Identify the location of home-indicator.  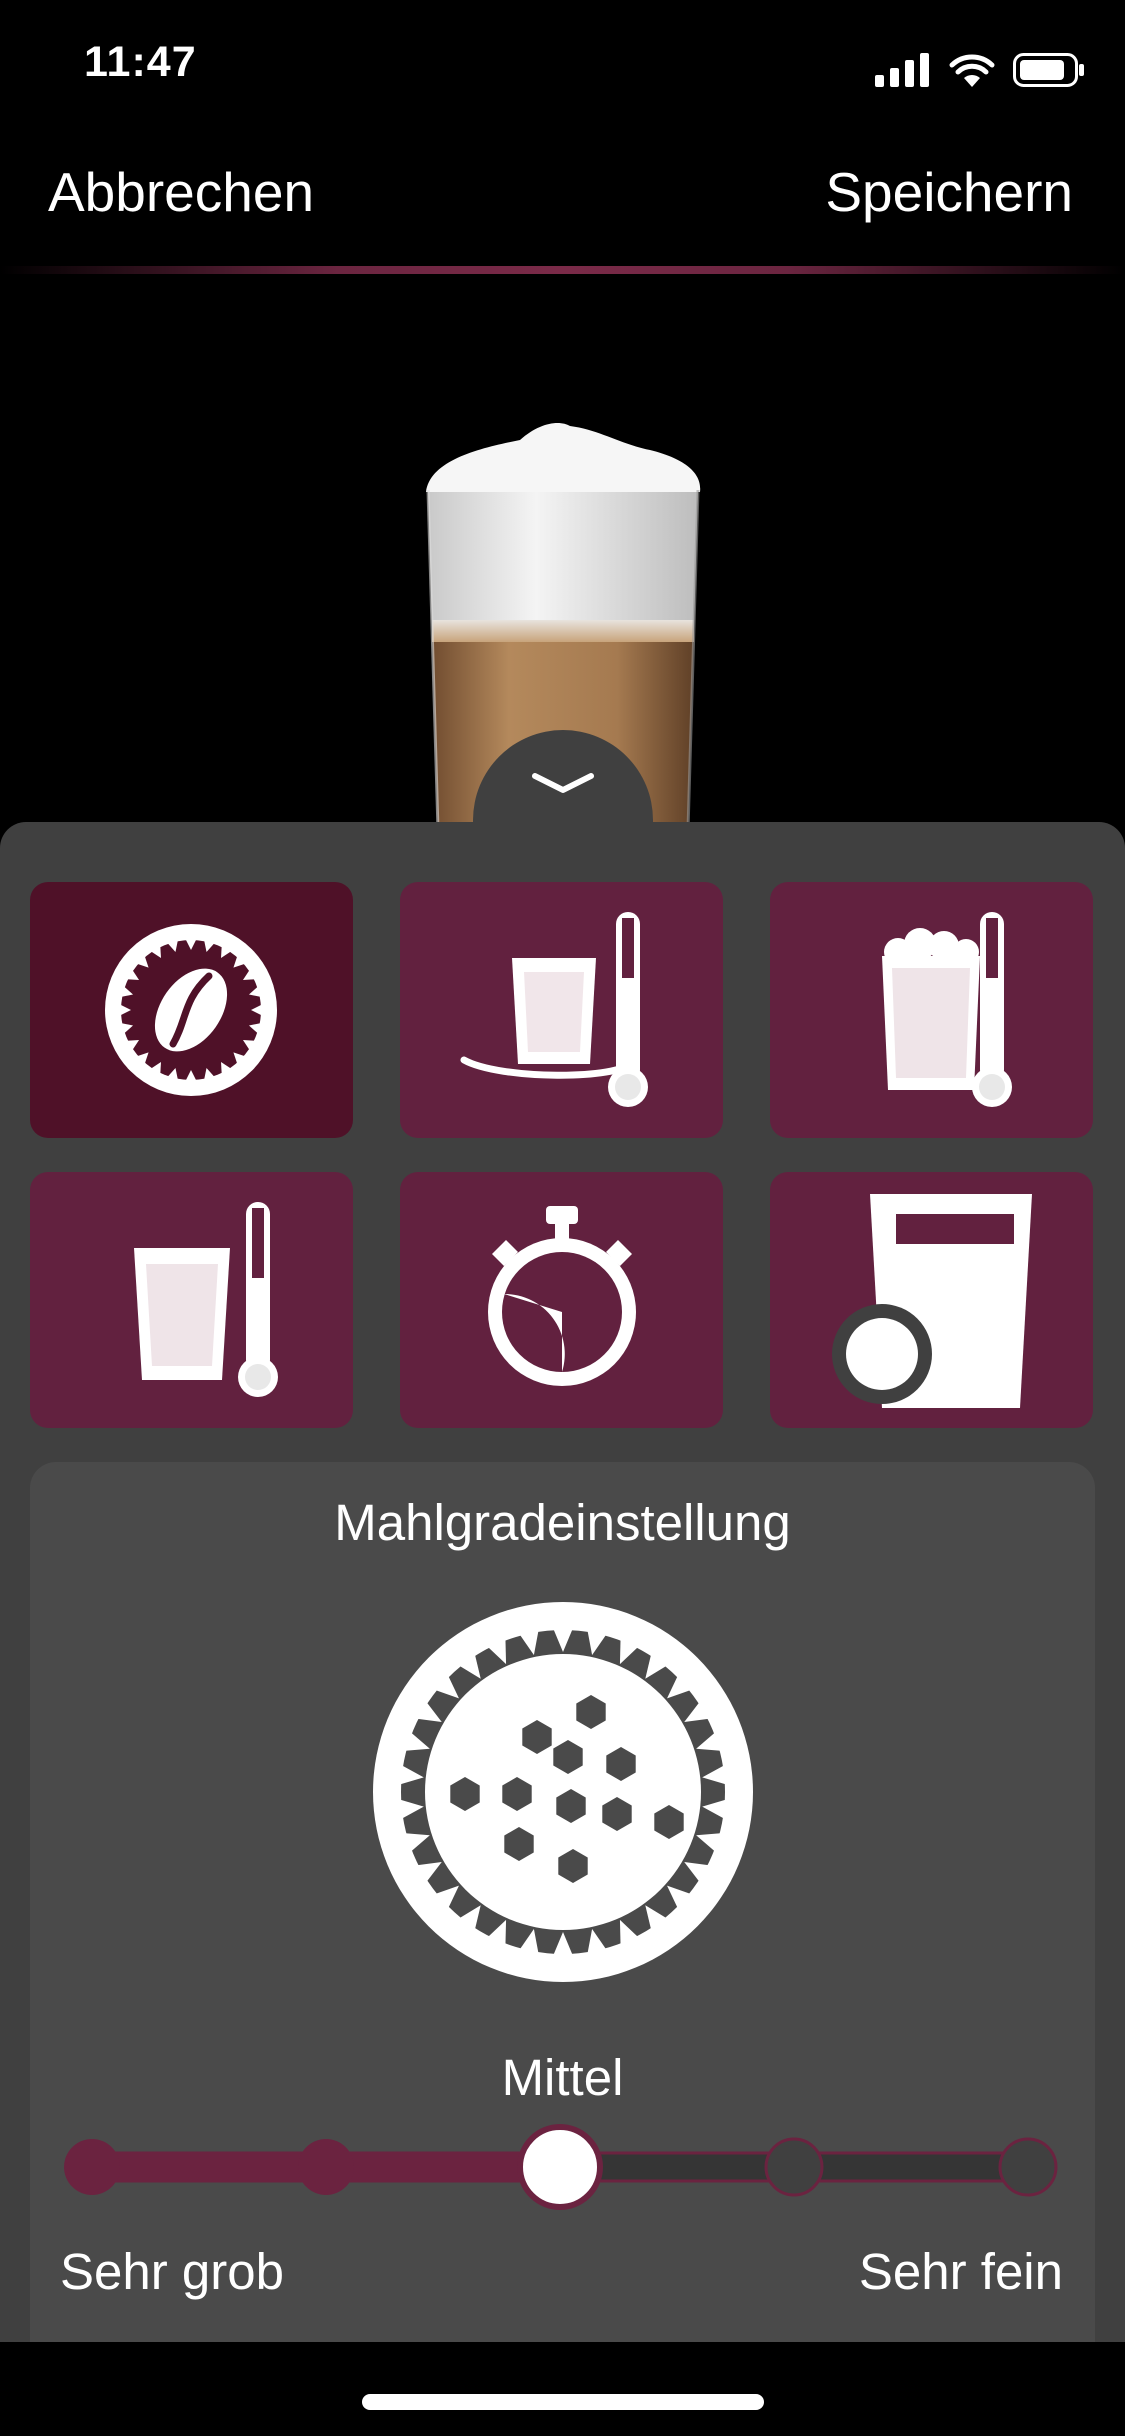
(563, 2402).